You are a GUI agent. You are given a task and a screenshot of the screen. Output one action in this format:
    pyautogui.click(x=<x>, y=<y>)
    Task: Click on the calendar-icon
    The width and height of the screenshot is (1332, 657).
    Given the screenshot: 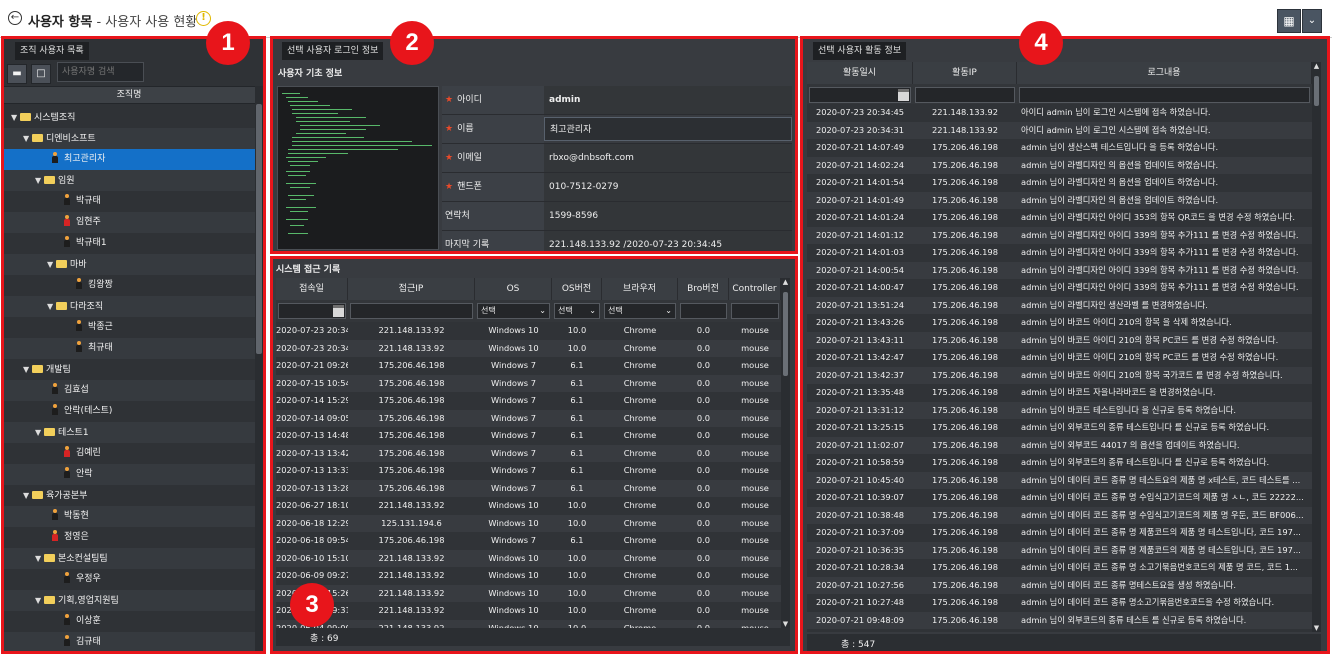 What is the action you would take?
    pyautogui.click(x=903, y=95)
    